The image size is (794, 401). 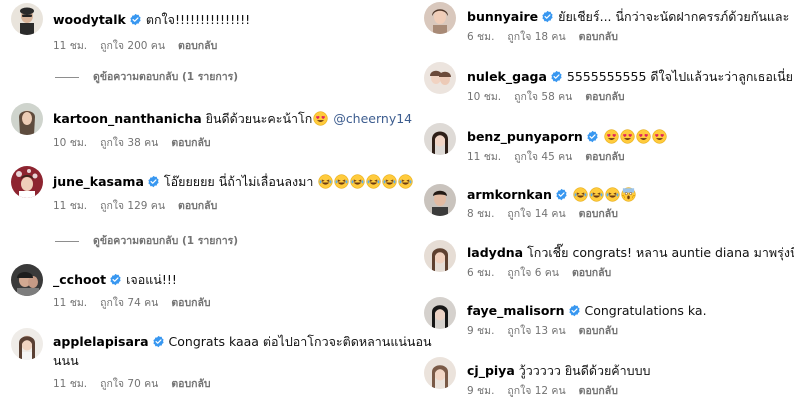 What do you see at coordinates (198, 19) in the screenshot?
I see `comment-text: ตกใจ!!!!!!!!!!!!!!!` at bounding box center [198, 19].